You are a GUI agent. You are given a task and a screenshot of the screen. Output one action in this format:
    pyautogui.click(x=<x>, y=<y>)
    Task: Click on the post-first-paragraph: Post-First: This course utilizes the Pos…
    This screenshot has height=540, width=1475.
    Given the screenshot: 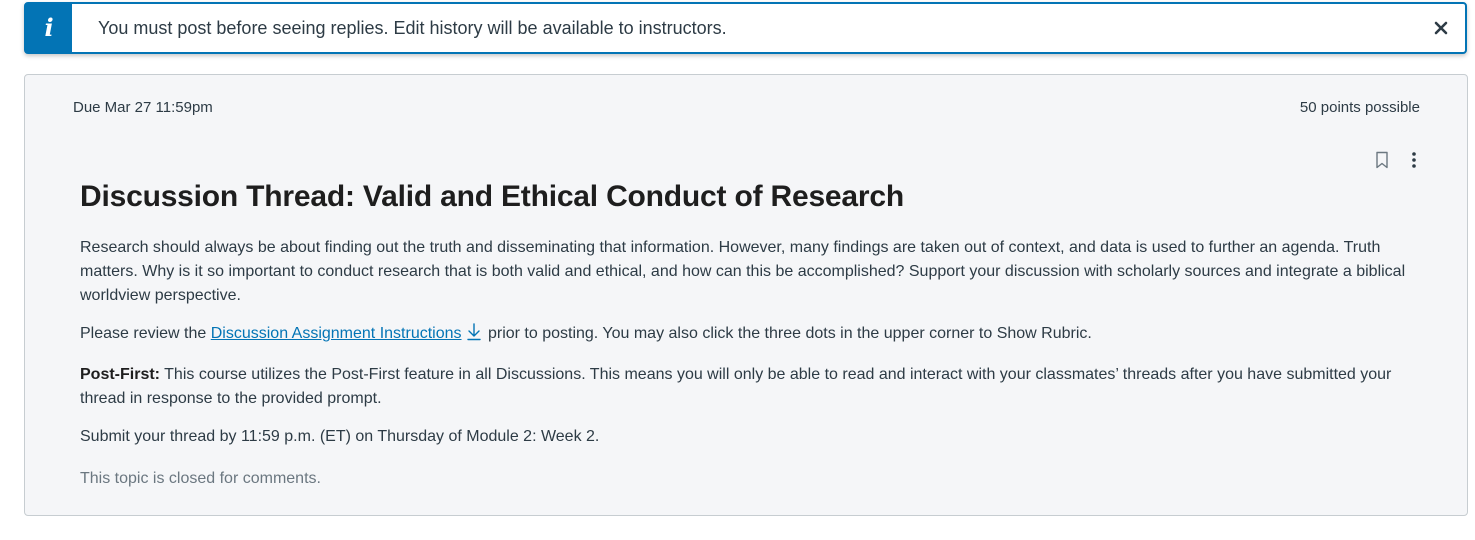 What is the action you would take?
    pyautogui.click(x=760, y=387)
    